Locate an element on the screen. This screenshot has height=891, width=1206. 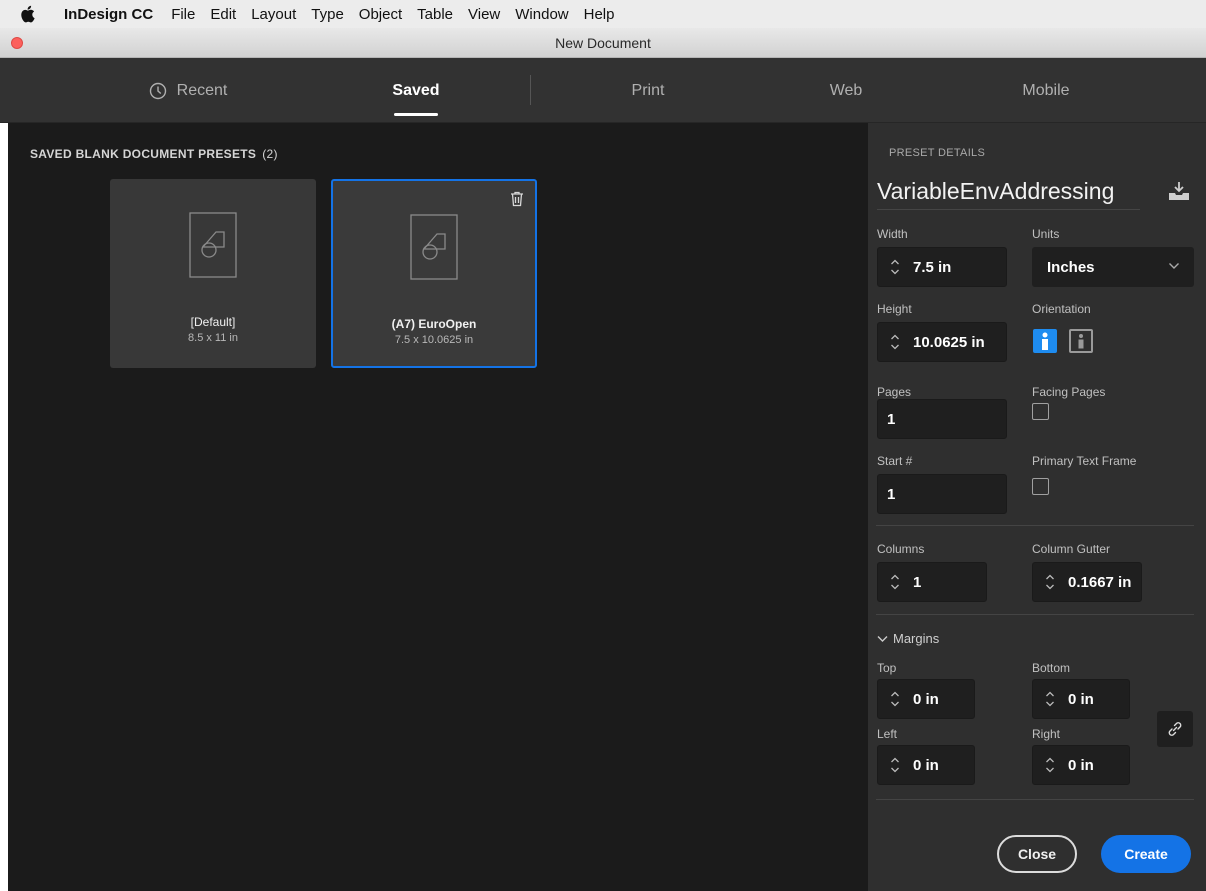
preset-size: 7.5 x 10.0625 in is located at coordinates (434, 340).